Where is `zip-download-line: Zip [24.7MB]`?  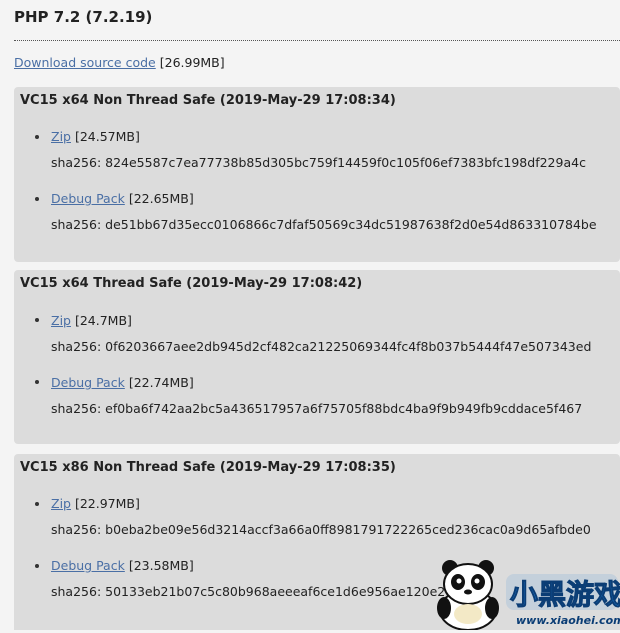
zip-download-line: Zip [24.7MB] is located at coordinates (91, 320).